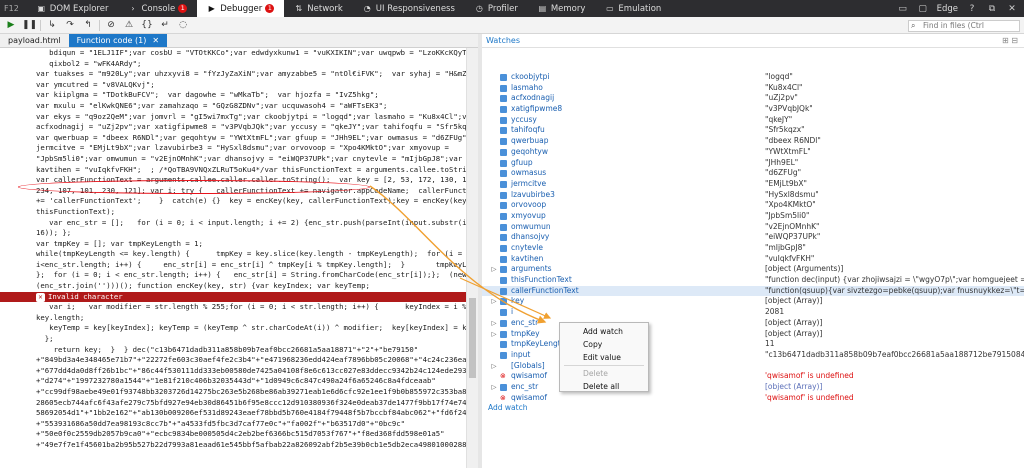 This screenshot has width=1024, height=468. Describe the element at coordinates (753, 98) in the screenshot. I see `watch-row: acfxodnagij "uZj2pv"` at that location.